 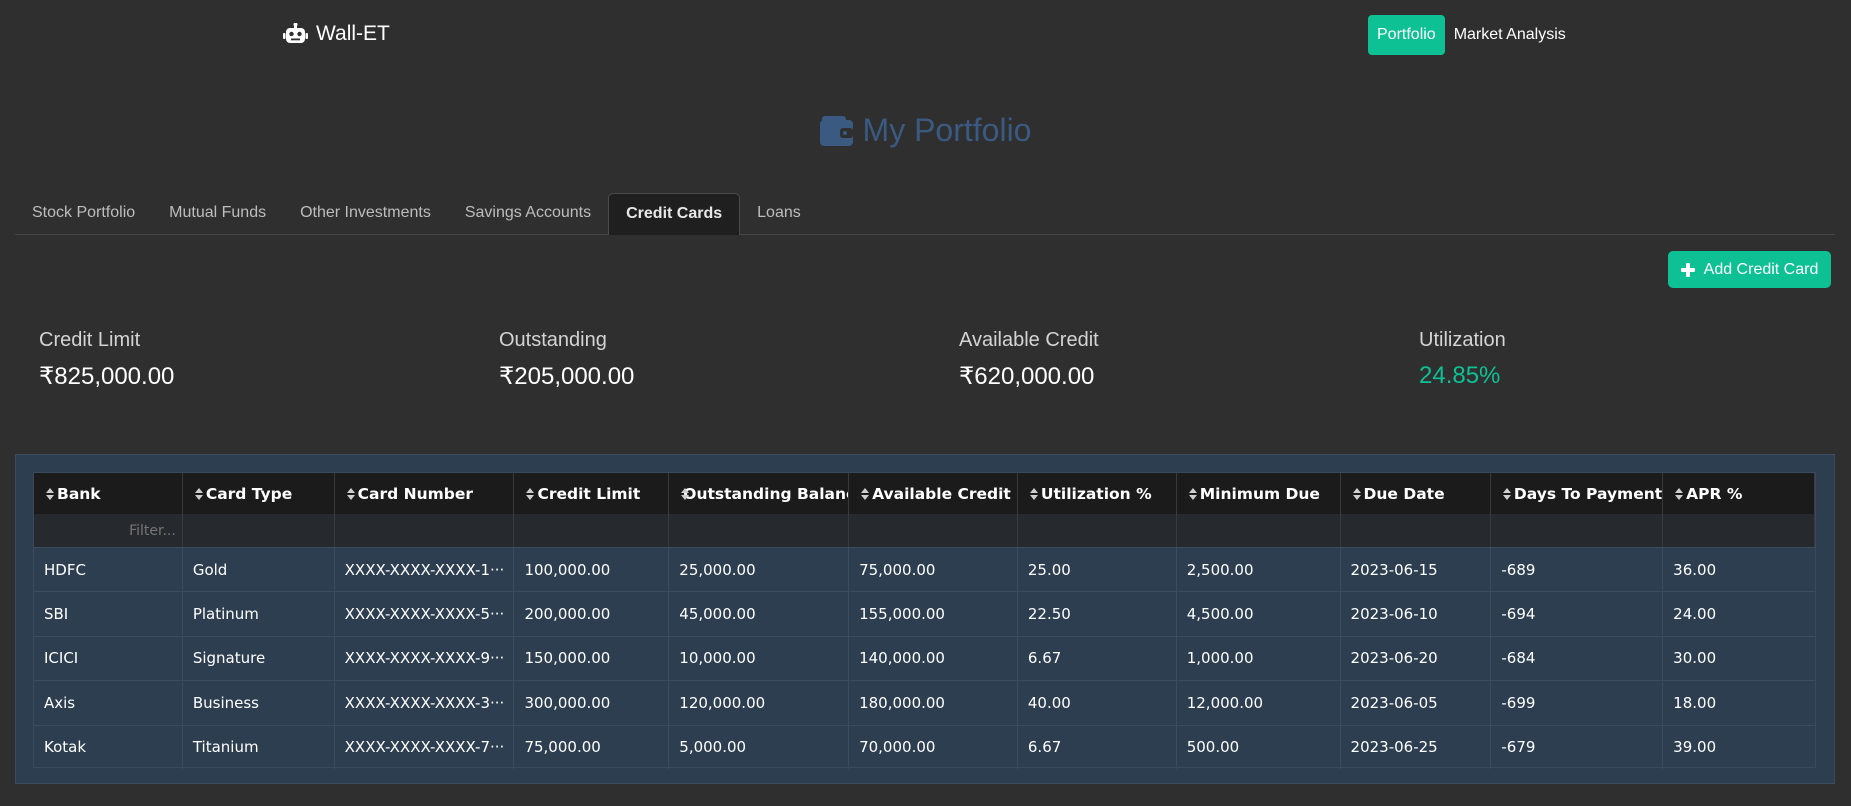 I want to click on column-header-label: Card Type, so click(x=249, y=493).